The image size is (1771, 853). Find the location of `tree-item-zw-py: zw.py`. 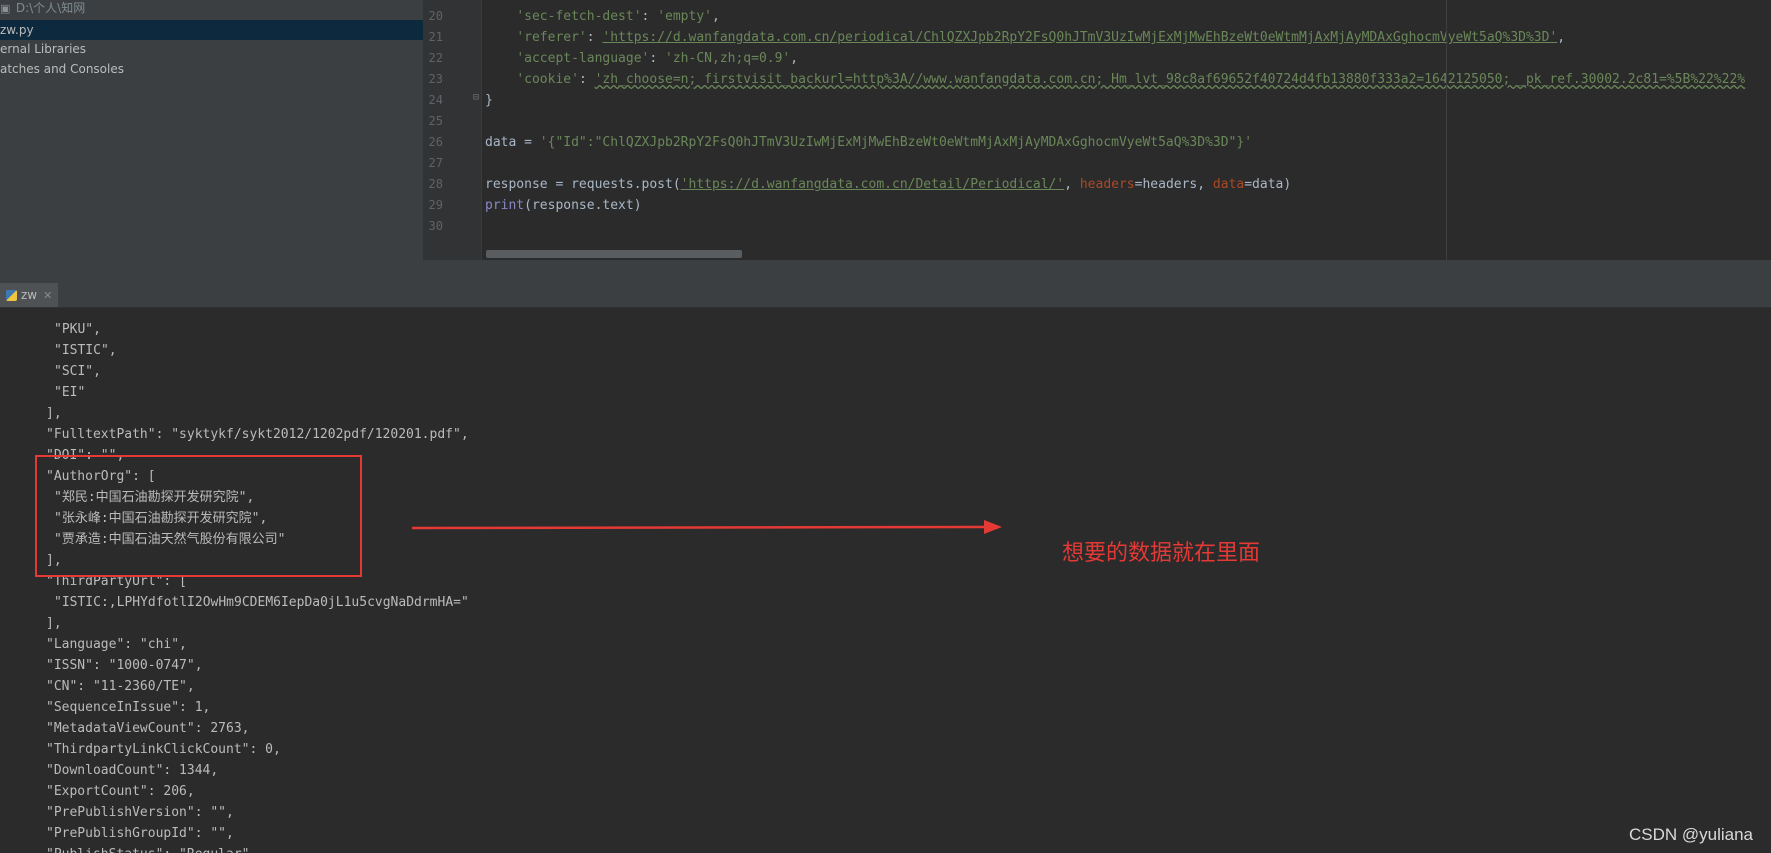

tree-item-zw-py: zw.py is located at coordinates (211, 30).